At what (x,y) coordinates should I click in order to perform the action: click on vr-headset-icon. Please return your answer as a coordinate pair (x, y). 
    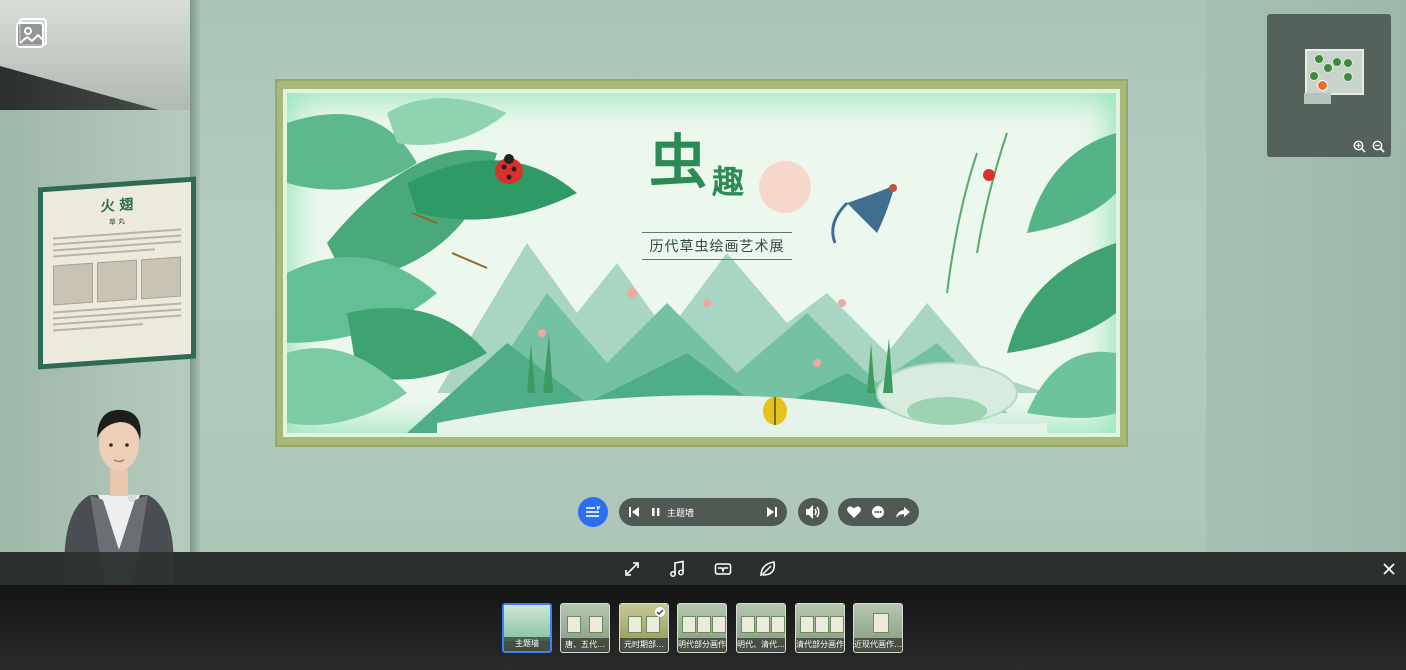
    Looking at the image, I should click on (723, 569).